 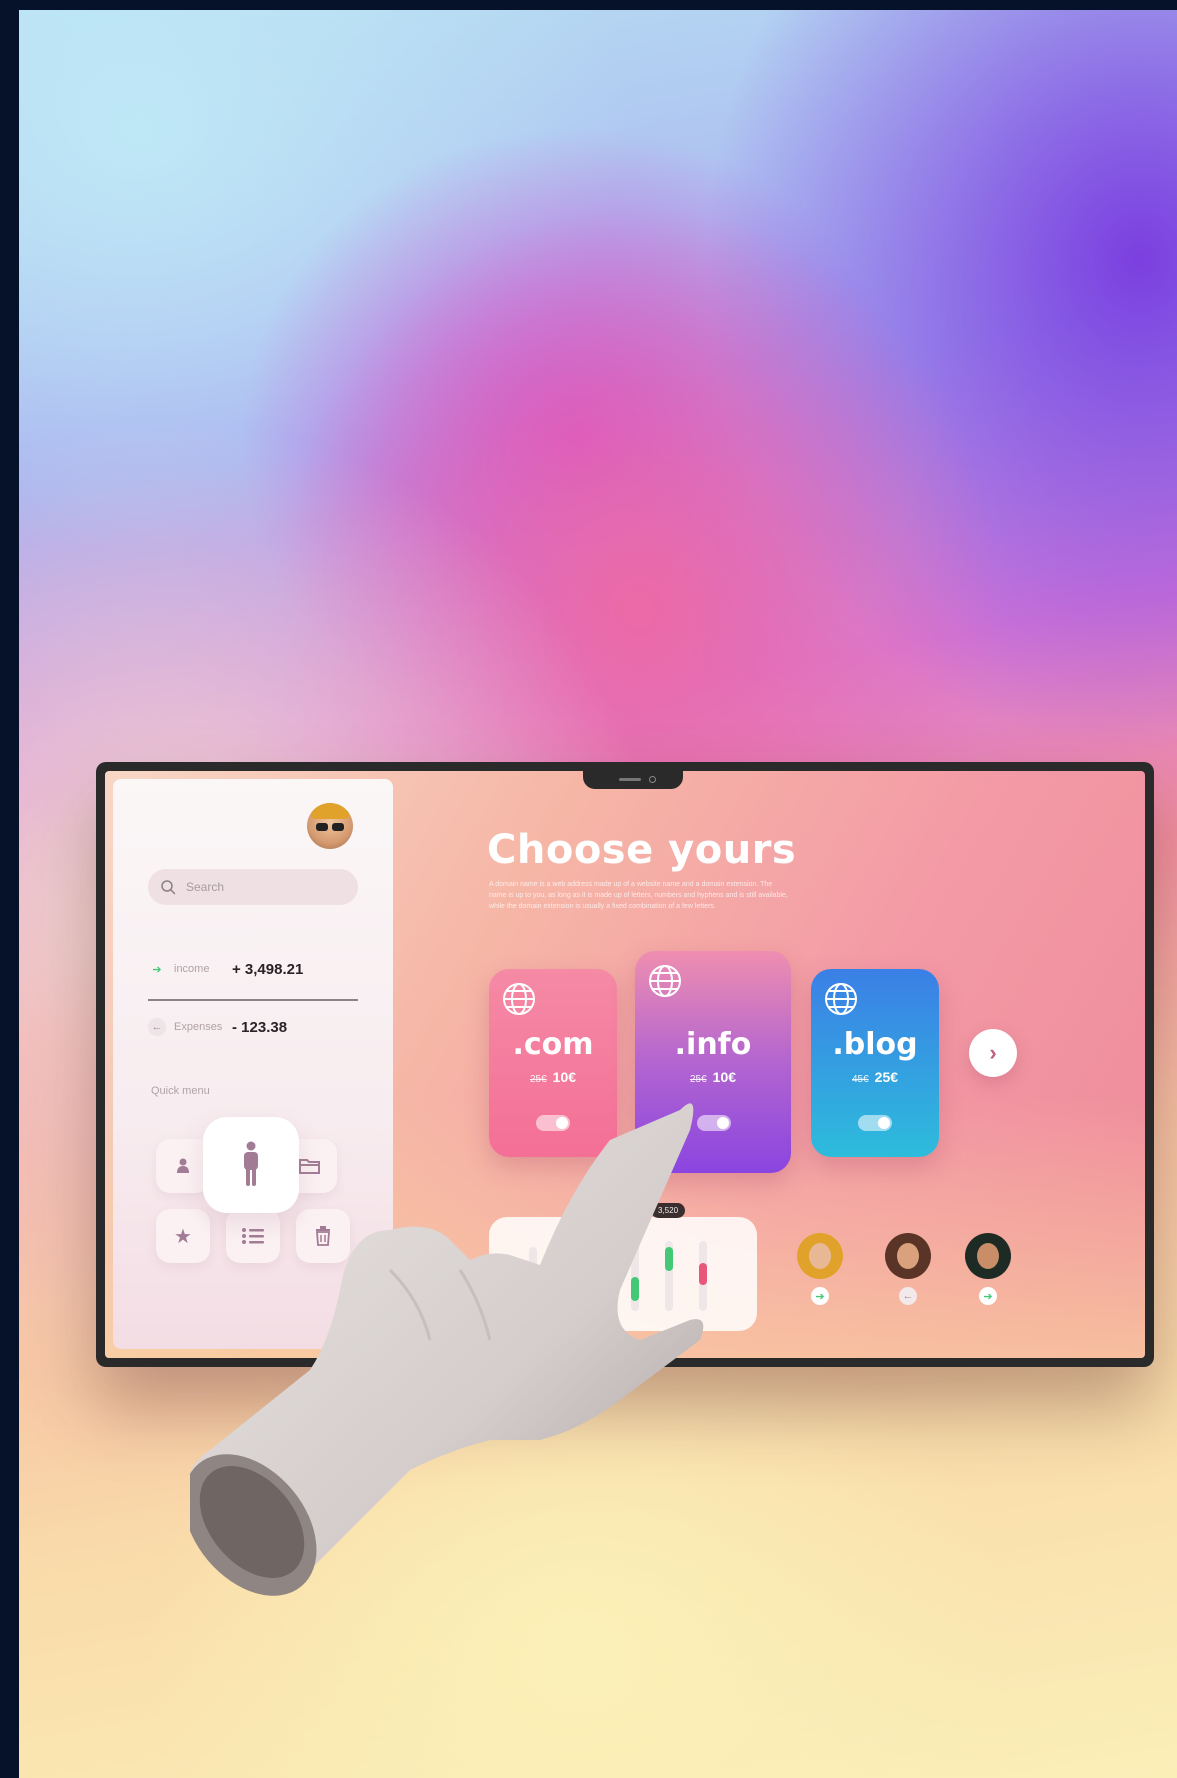 I want to click on search-input, so click(x=261, y=887).